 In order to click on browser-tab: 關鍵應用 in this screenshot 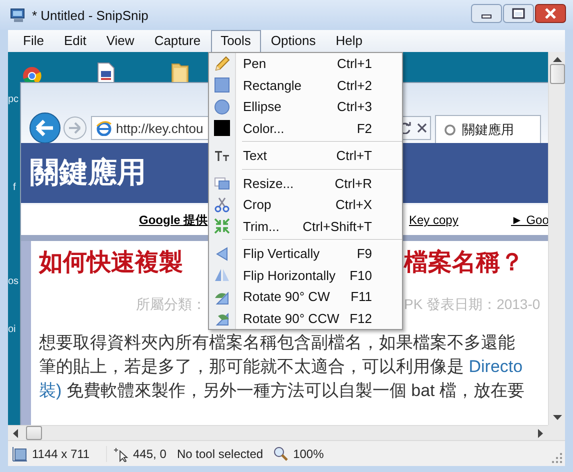, I will do `click(488, 129)`.